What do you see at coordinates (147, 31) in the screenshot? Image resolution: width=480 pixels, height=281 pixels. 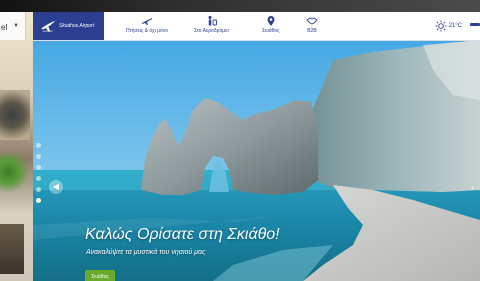 I see `nav-label: Πτήσεις & όχι μόνο` at bounding box center [147, 31].